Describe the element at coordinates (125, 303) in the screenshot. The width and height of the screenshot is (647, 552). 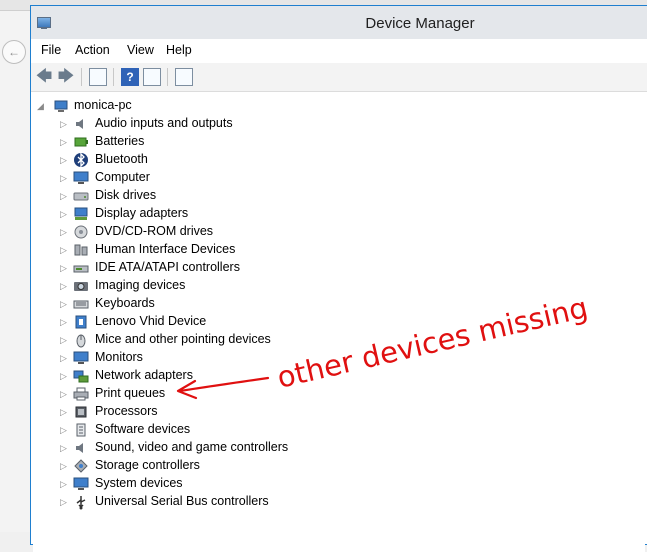
I see `tree-item-label: Keyboards` at that location.